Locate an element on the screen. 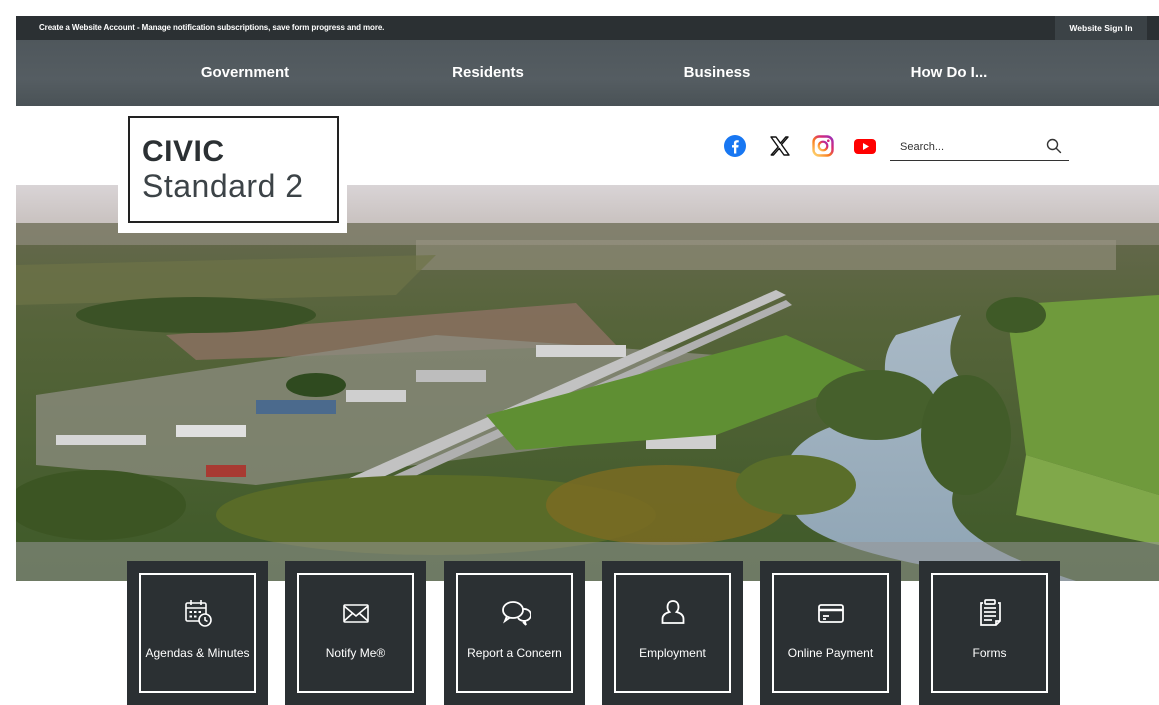 The image size is (1159, 705). facebook-icon is located at coordinates (735, 146).